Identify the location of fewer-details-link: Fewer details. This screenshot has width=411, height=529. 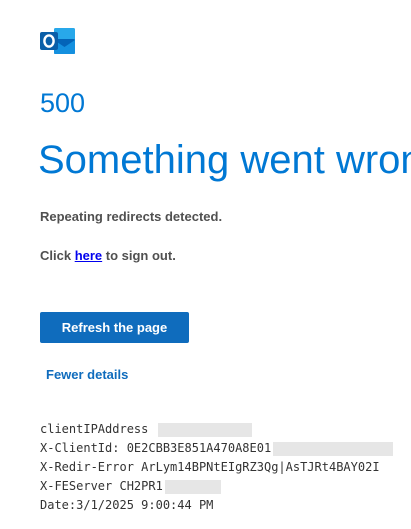
(87, 375).